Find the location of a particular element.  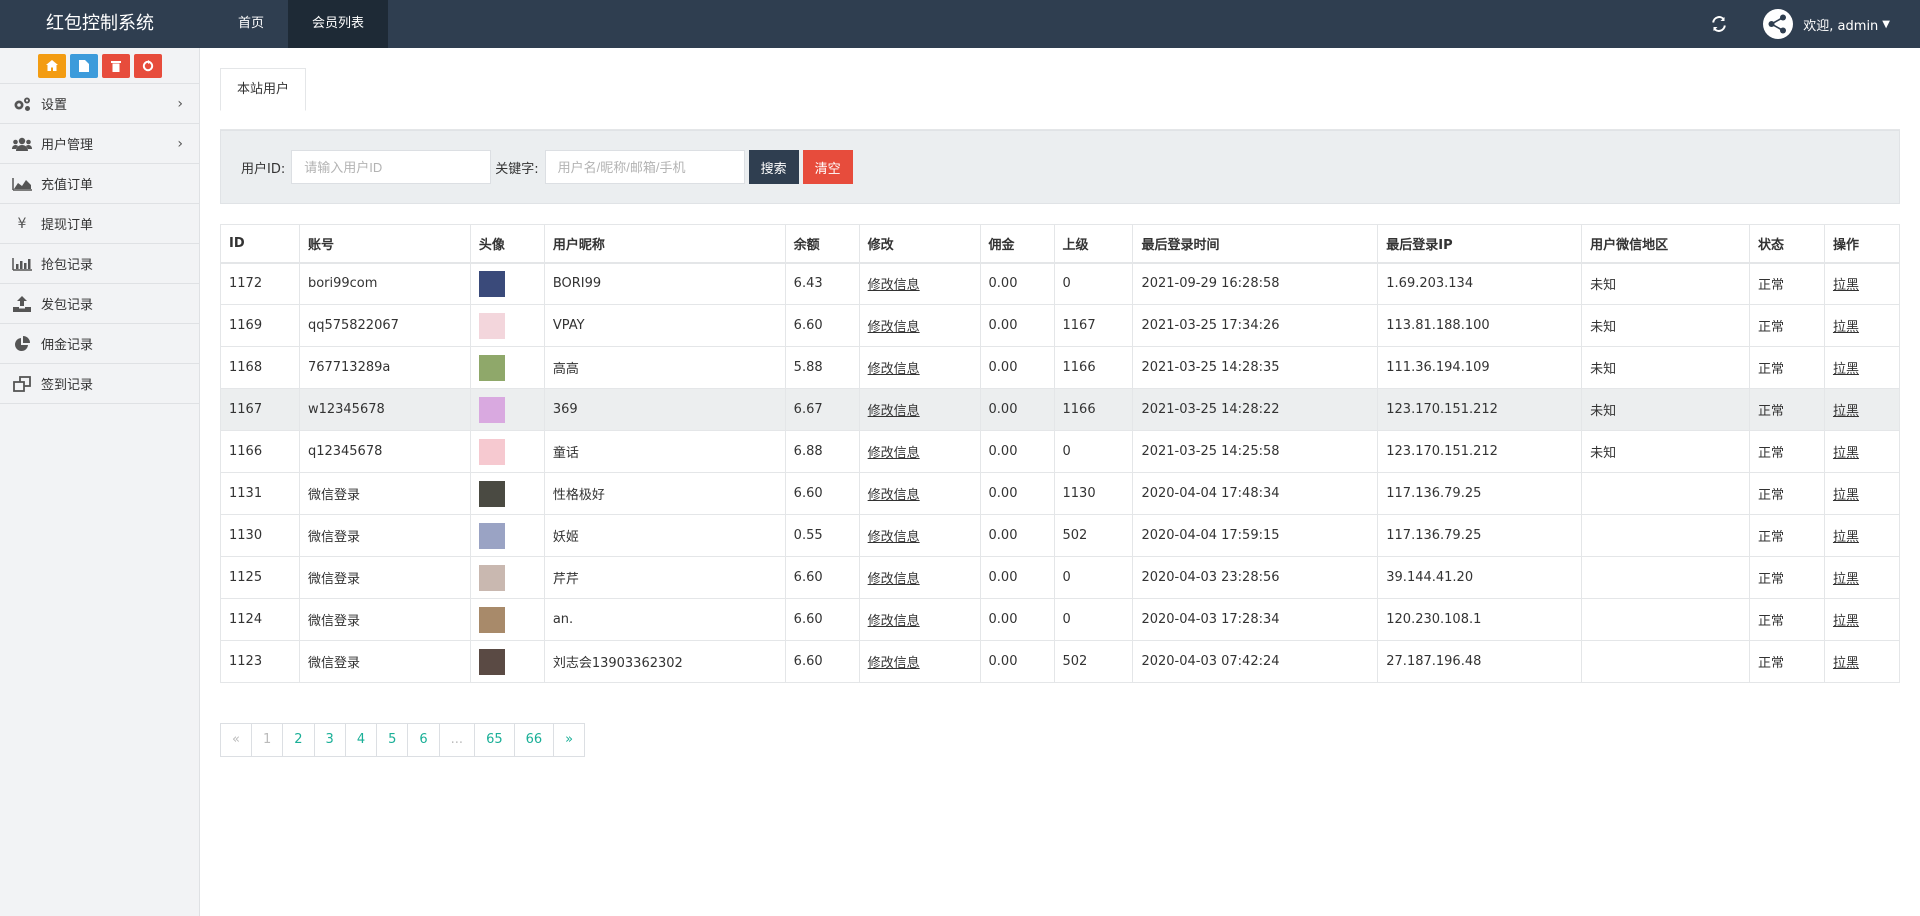

clear-button: 清空 is located at coordinates (827, 167).